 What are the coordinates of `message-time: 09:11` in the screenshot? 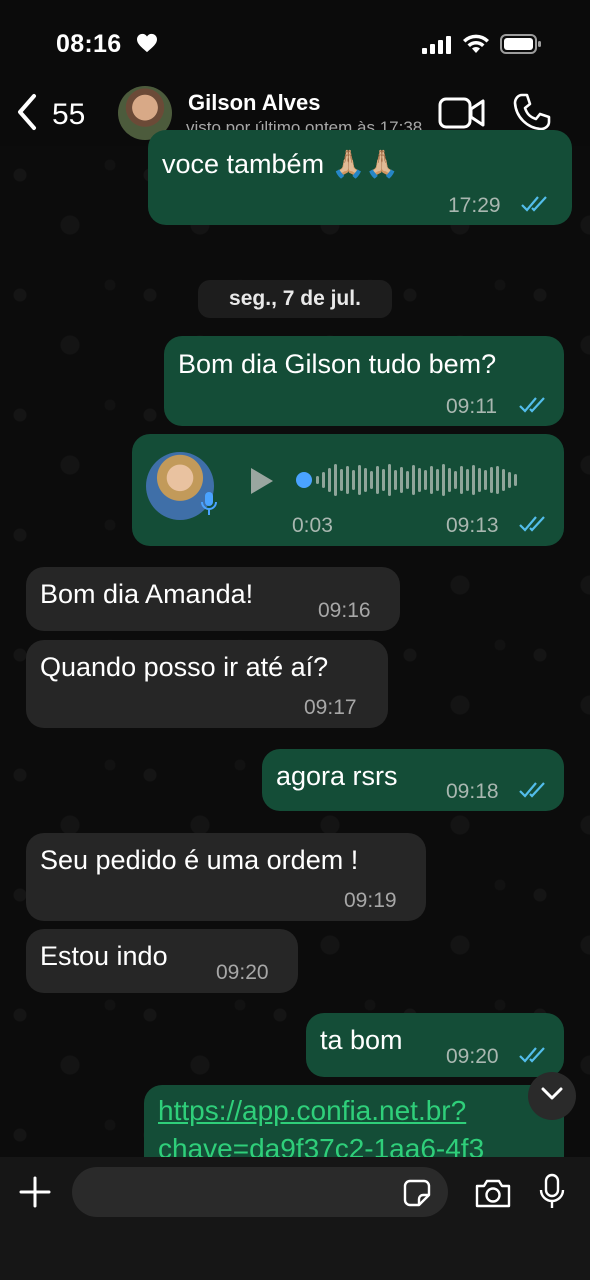 It's located at (471, 406).